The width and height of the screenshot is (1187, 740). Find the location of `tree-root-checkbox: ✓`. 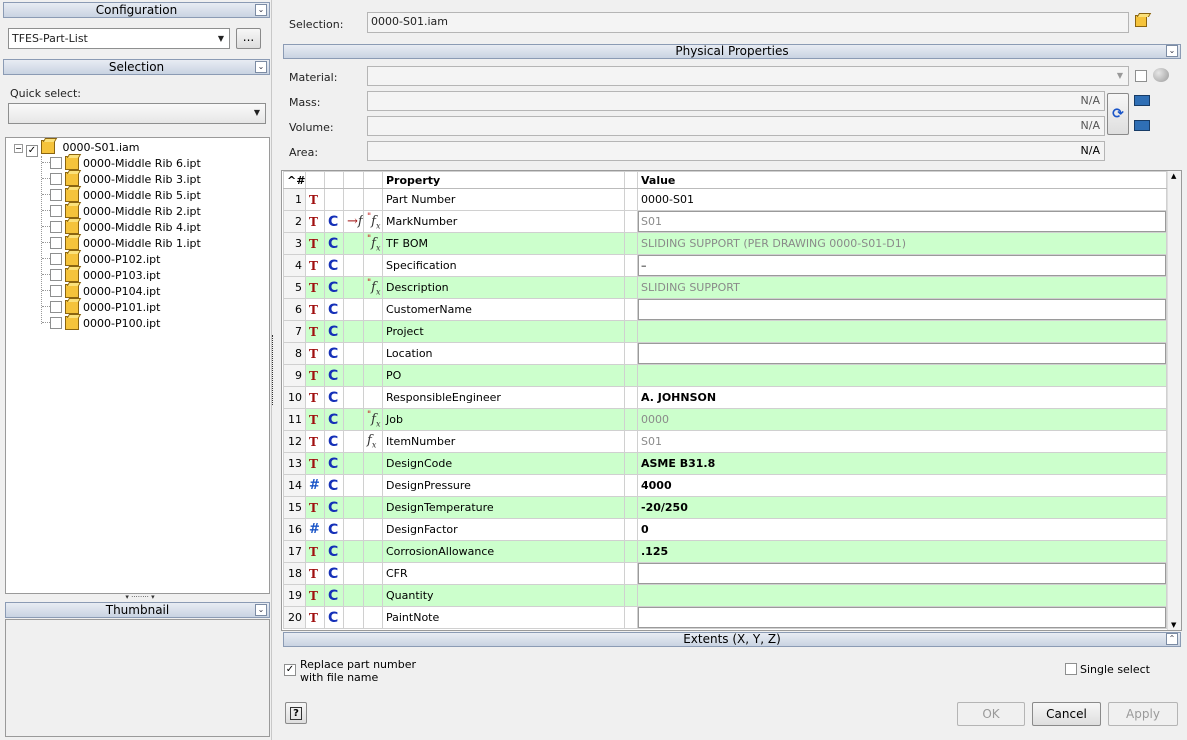

tree-root-checkbox: ✓ is located at coordinates (32, 151).